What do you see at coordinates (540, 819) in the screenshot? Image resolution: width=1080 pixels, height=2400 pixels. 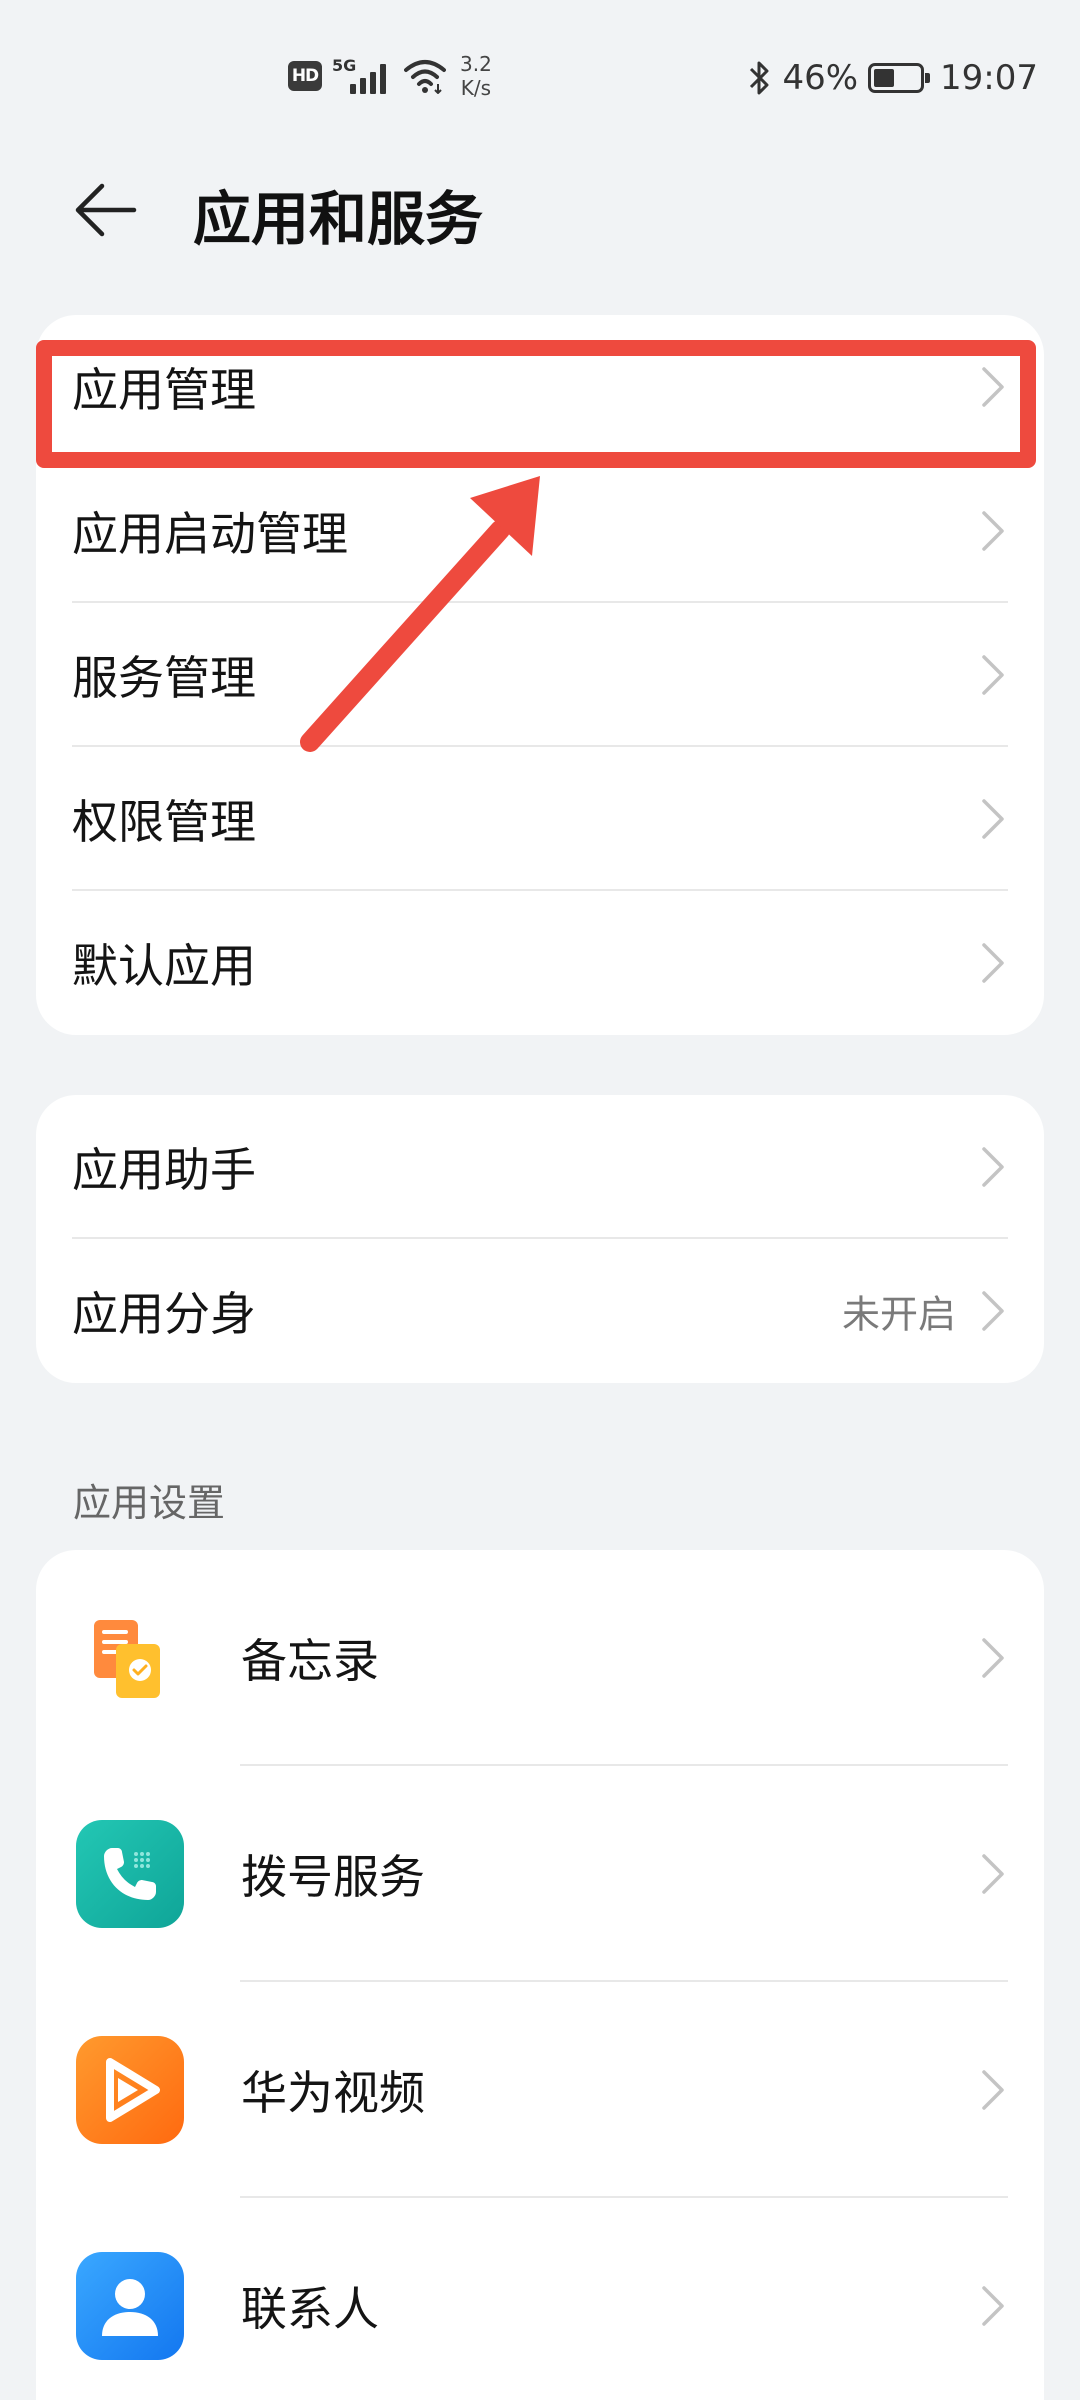 I see `menu-item-permission-management: 权限管理` at bounding box center [540, 819].